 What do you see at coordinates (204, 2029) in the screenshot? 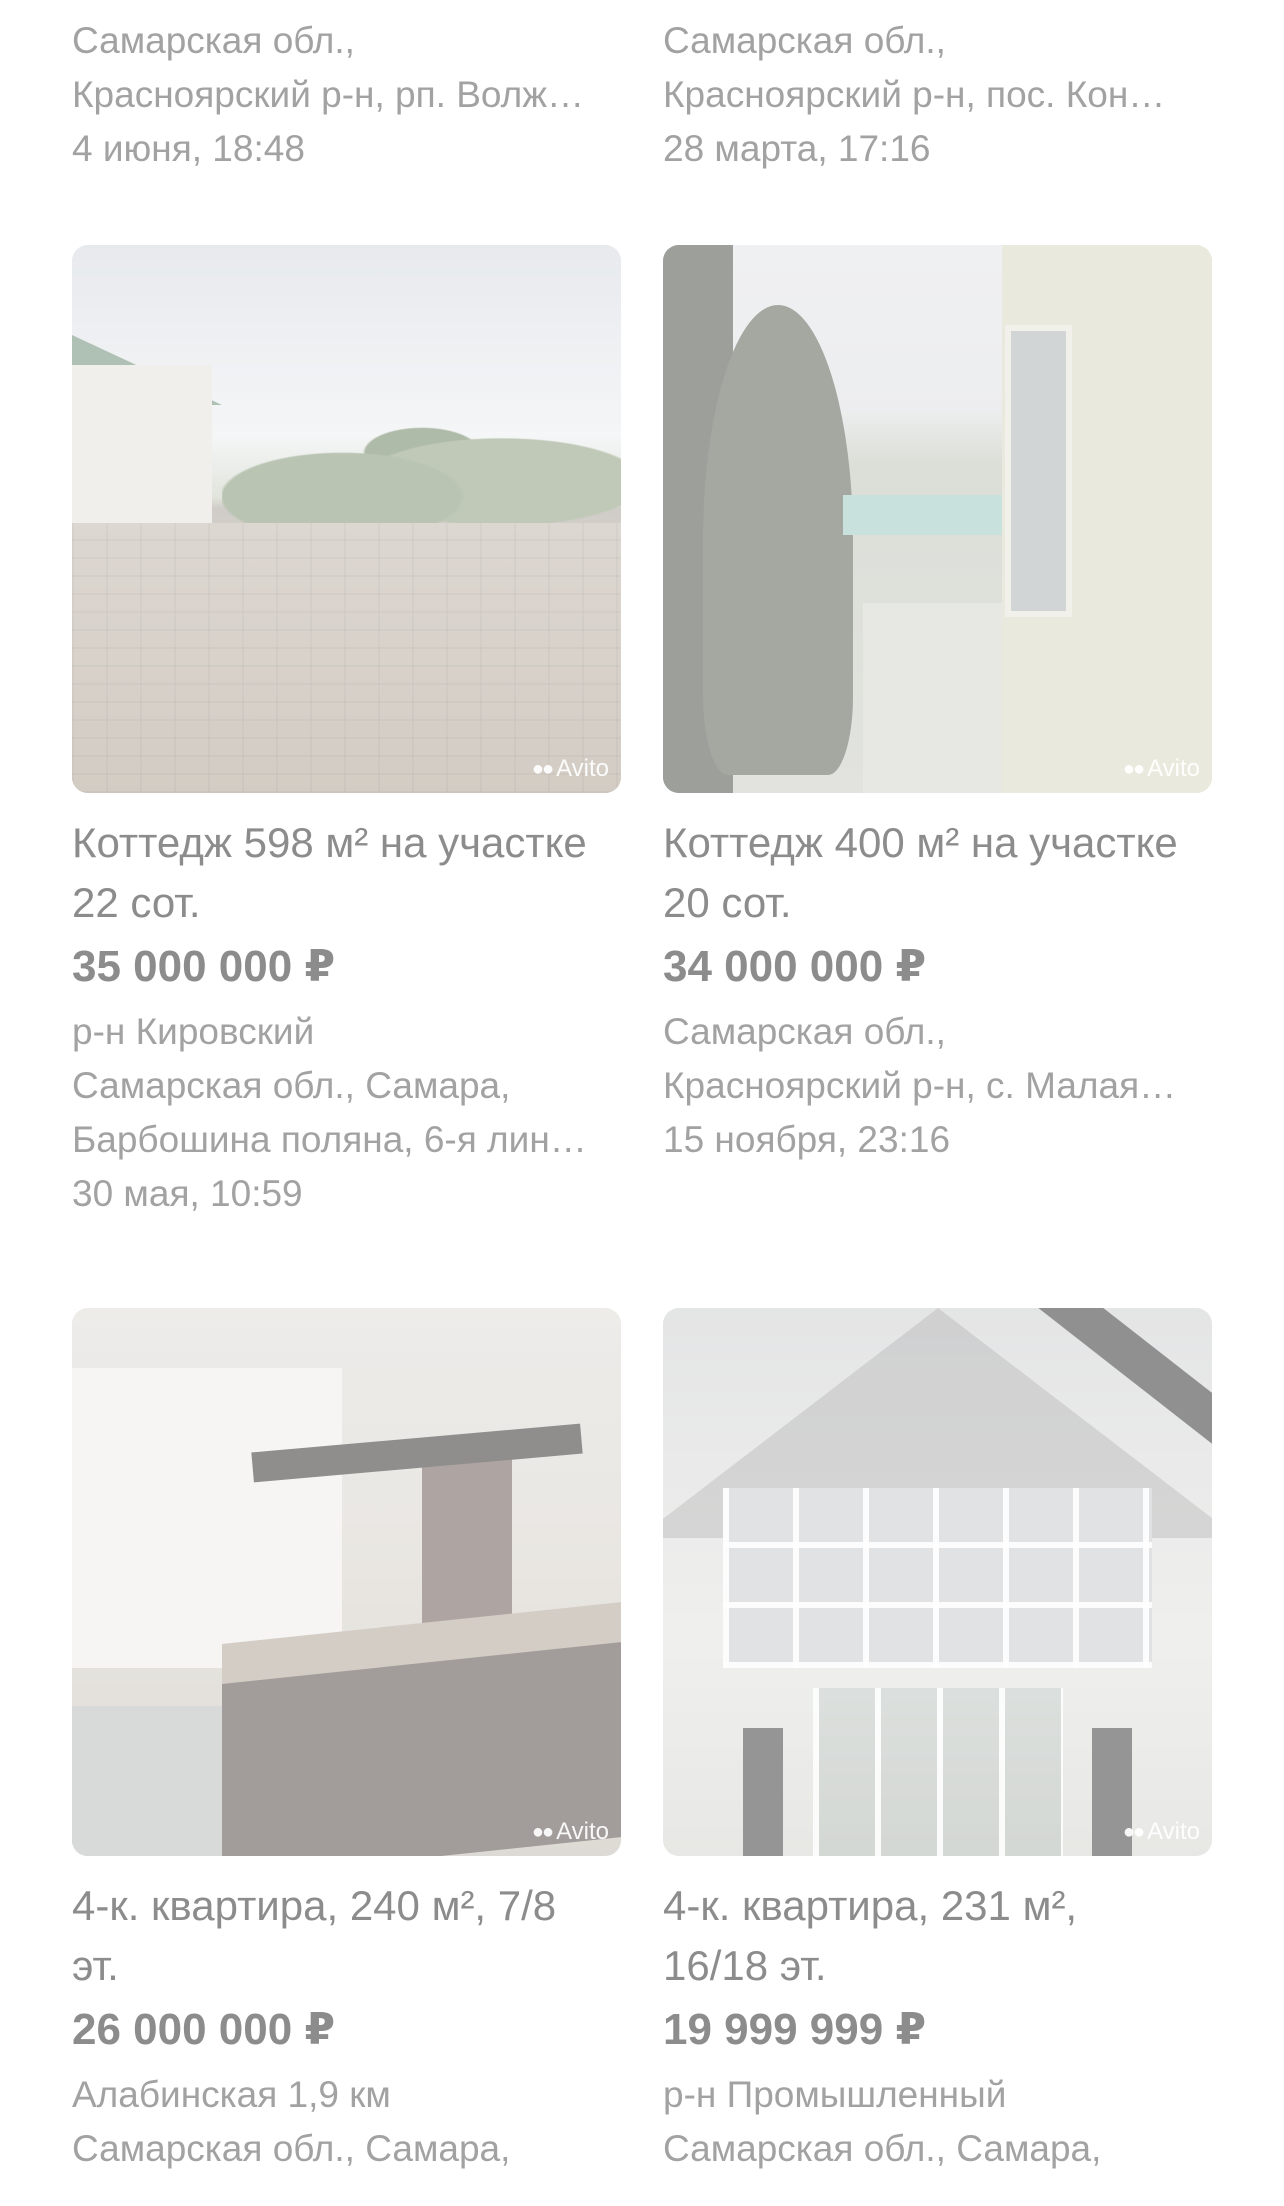
I see `listing-price: 26 000 000 ₽` at bounding box center [204, 2029].